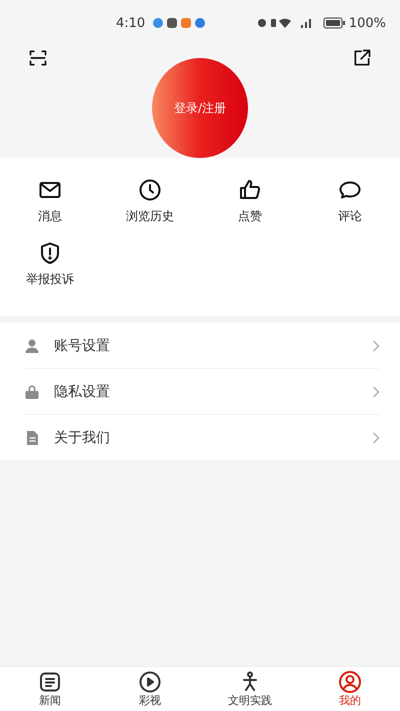 The height and width of the screenshot is (711, 400). I want to click on shield-alert-icon, so click(50, 253).